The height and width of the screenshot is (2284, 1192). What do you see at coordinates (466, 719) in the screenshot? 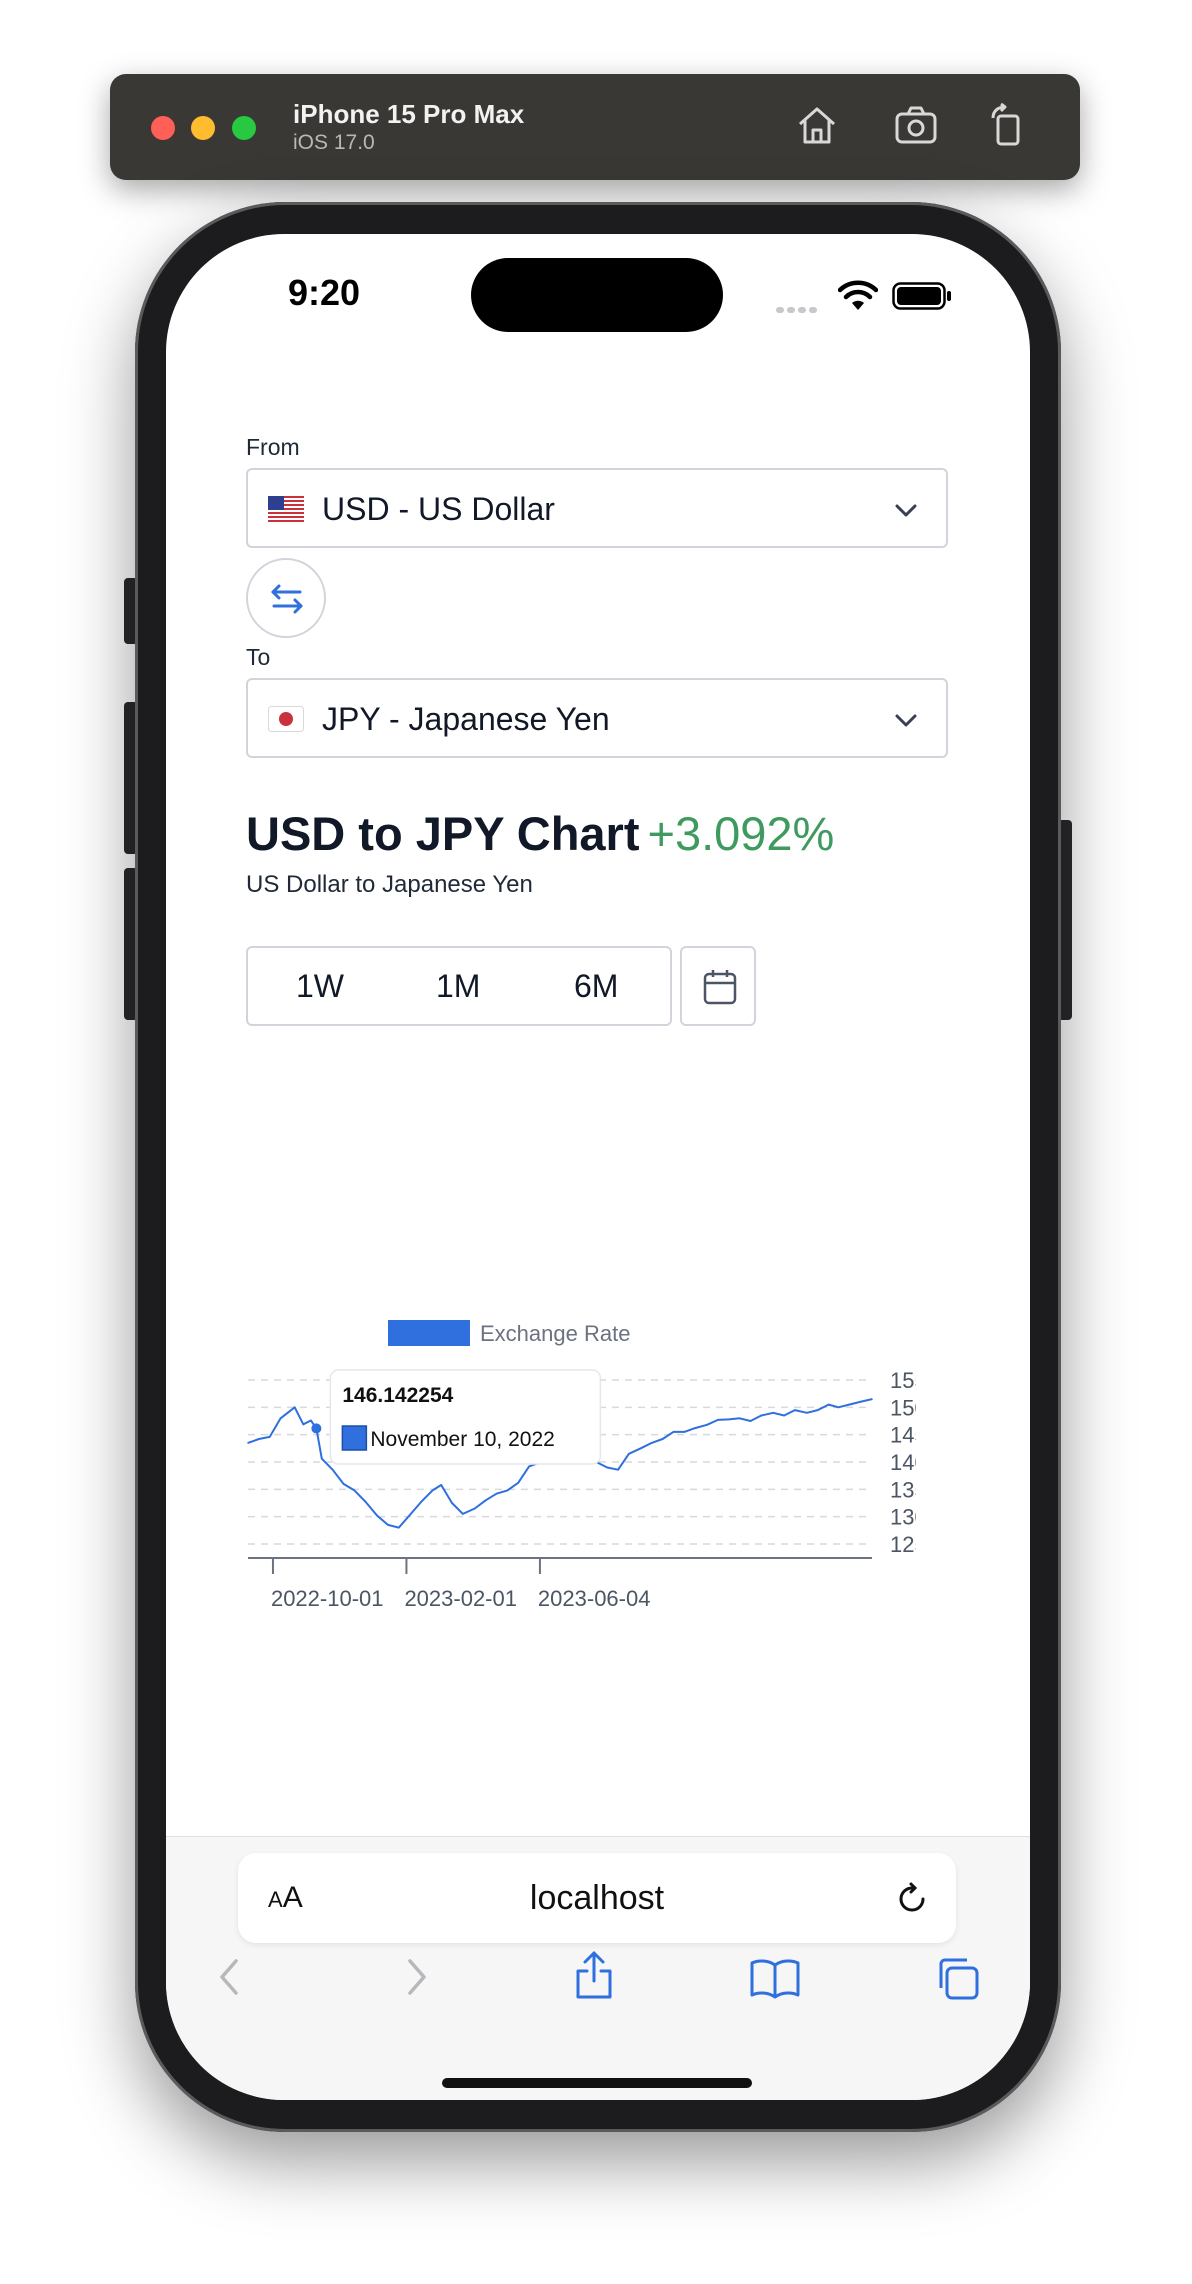
I see `to-currency-value: JPY - Japanese Yen` at bounding box center [466, 719].